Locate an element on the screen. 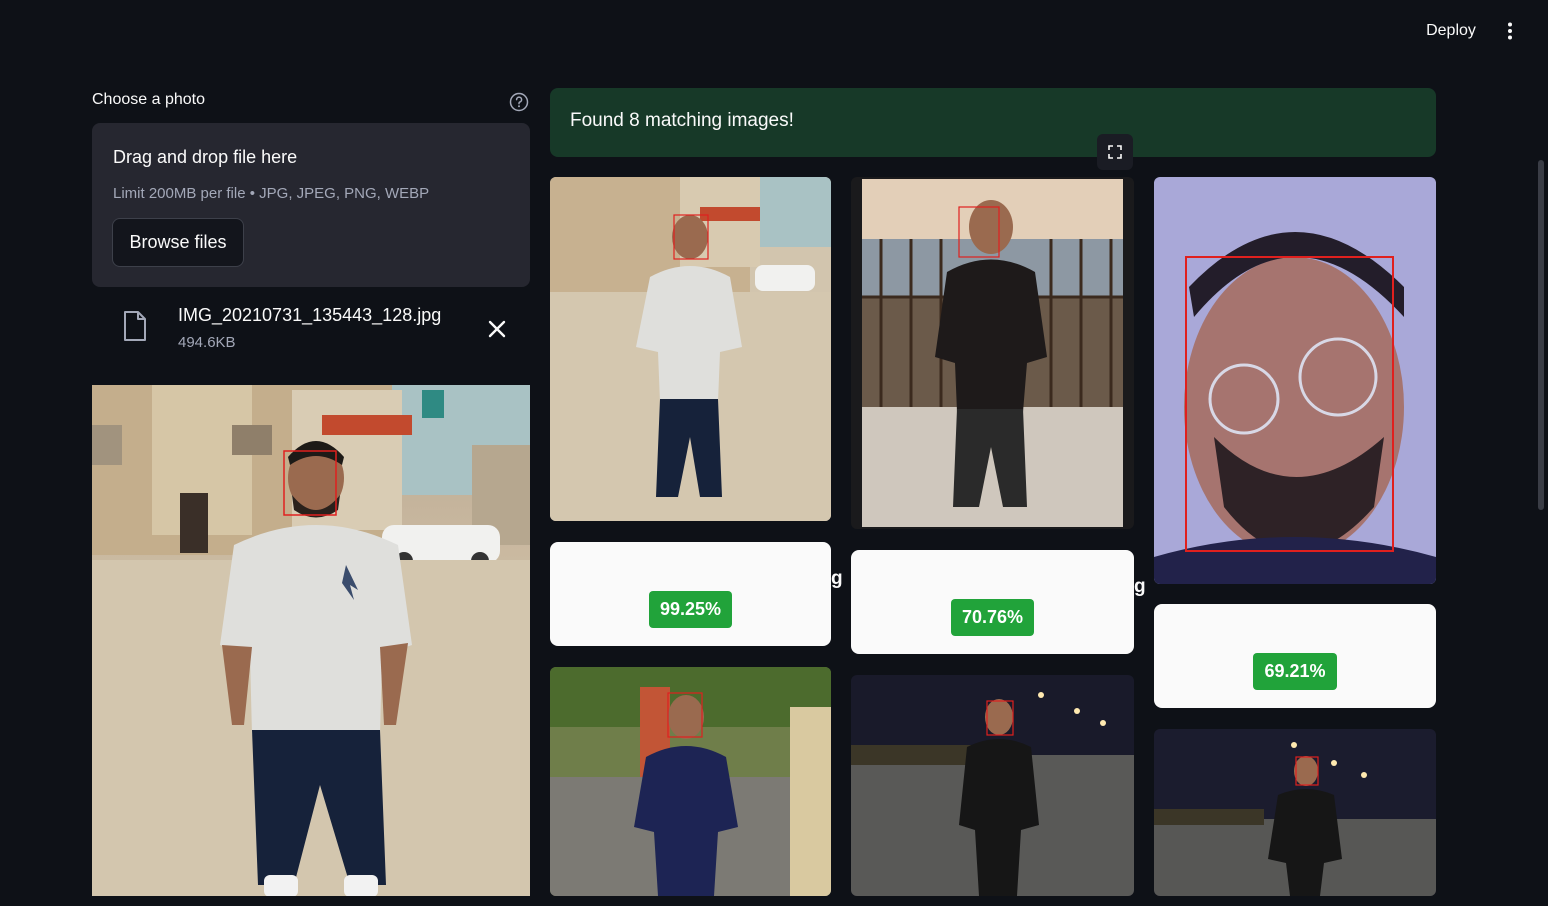  file-size: 494.6KB is located at coordinates (207, 342).